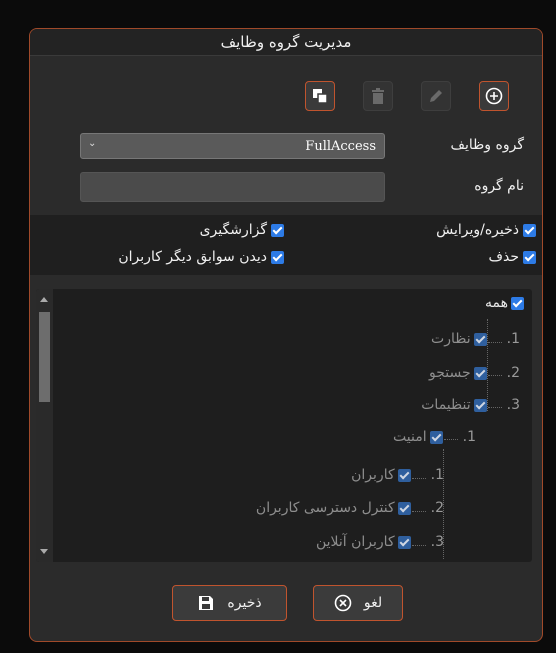 This screenshot has height=653, width=556. What do you see at coordinates (517, 303) in the screenshot?
I see `all-checkbox` at bounding box center [517, 303].